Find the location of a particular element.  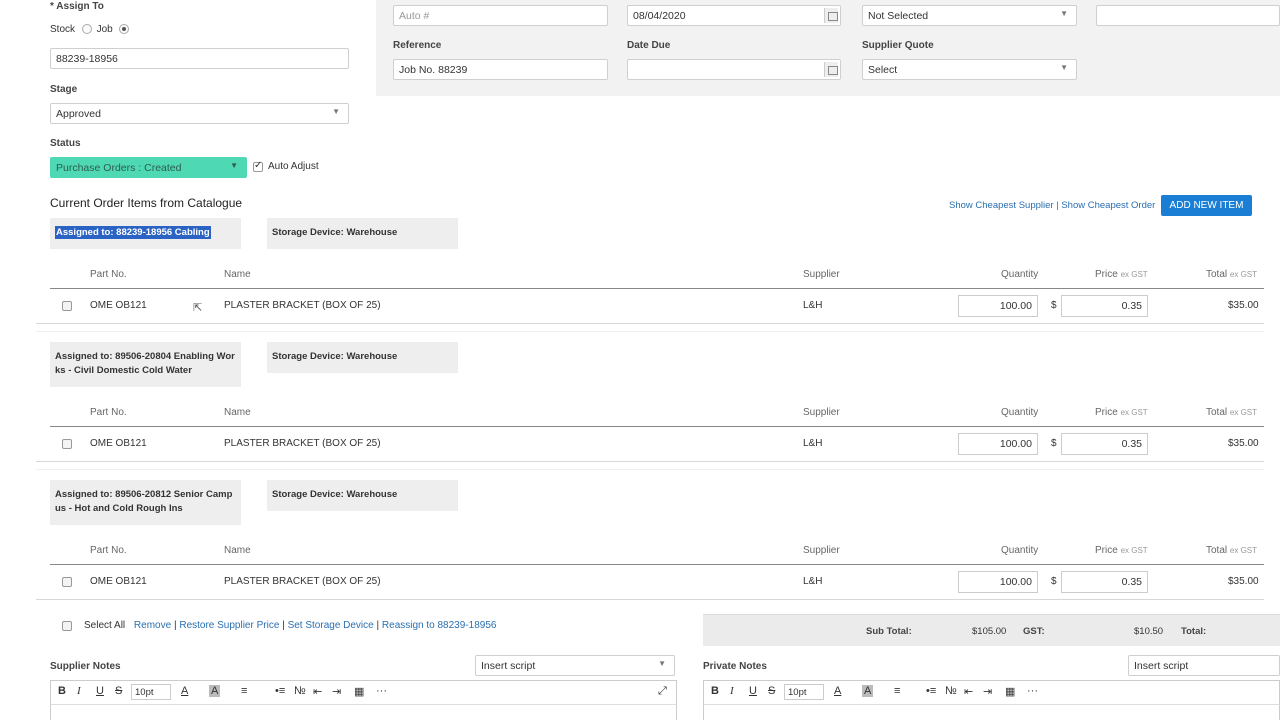

add-new-item-button: ADD NEW ITEM is located at coordinates (1206, 205).